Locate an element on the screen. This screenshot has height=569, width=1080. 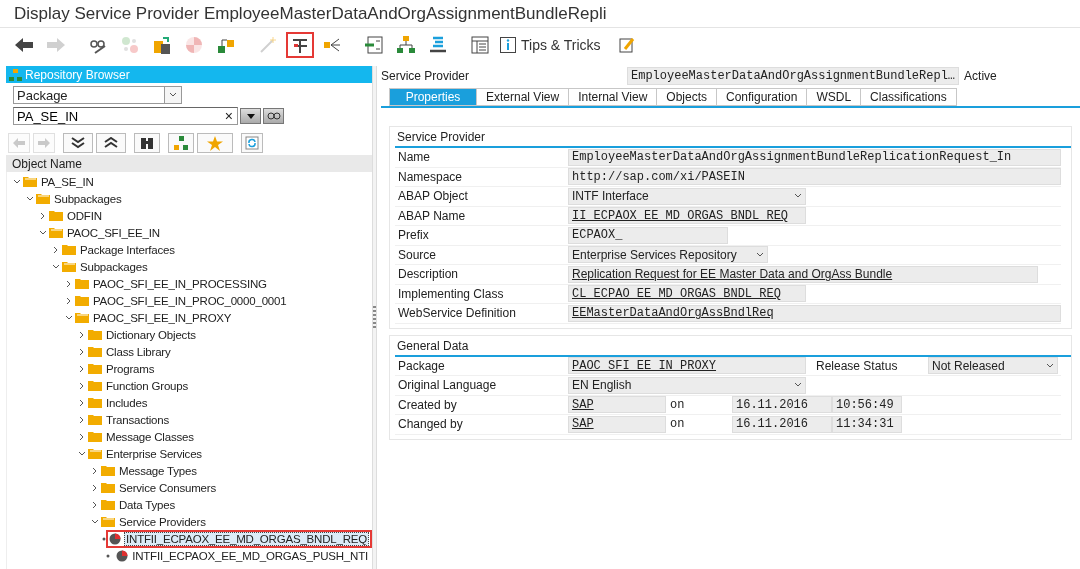
tree-item: Enterprise Services is located at coordinates (154, 453).